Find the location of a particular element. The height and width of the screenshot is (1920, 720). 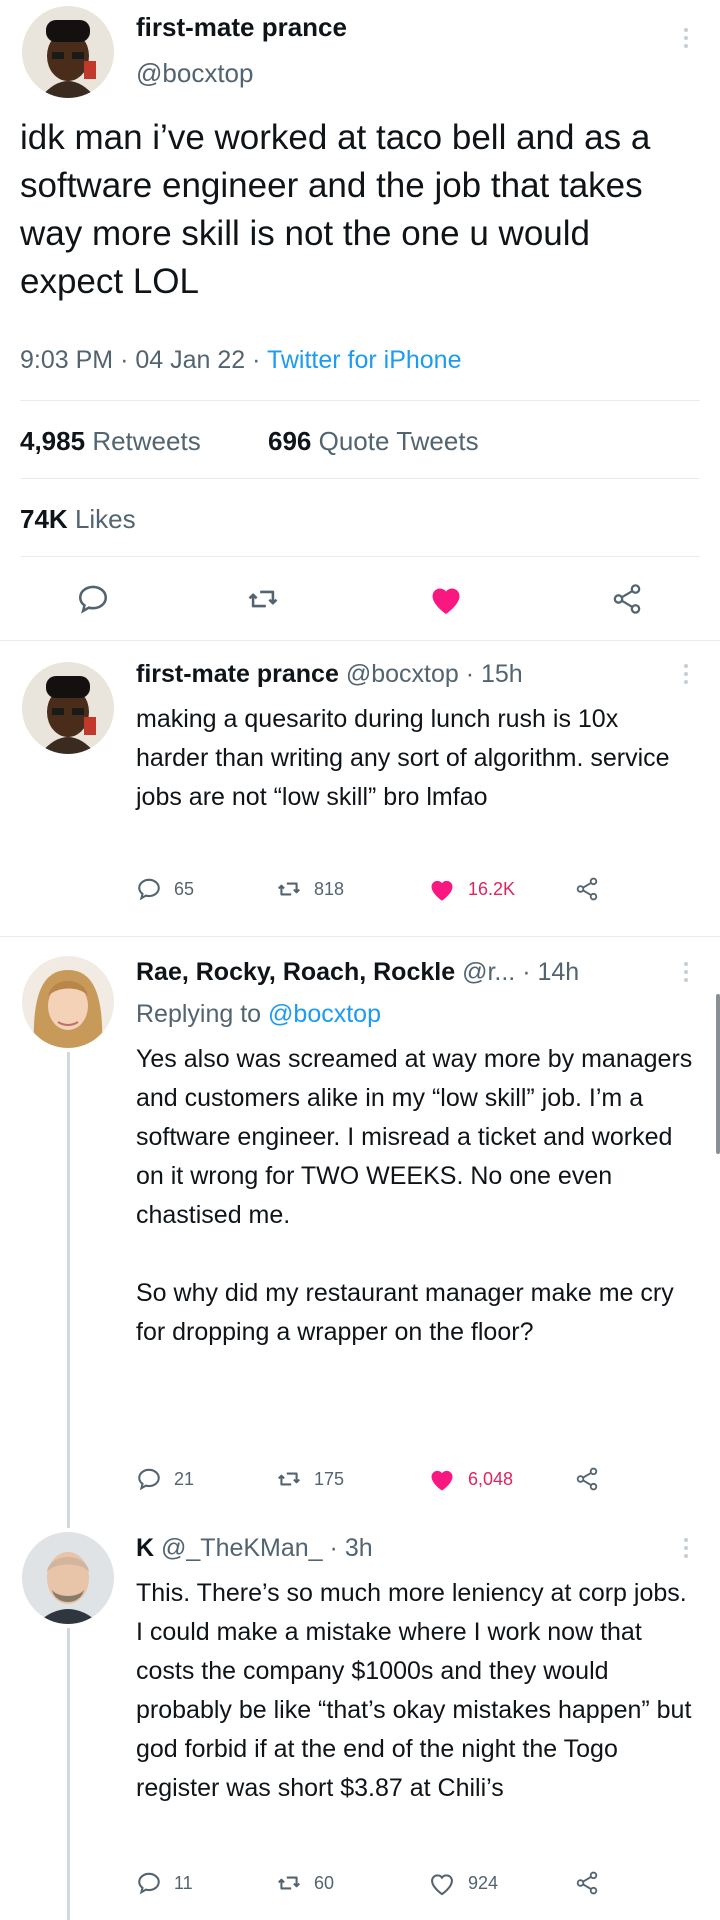

reply-author-name: Rae, Rocky, Roach, Rockle is located at coordinates (295, 972).